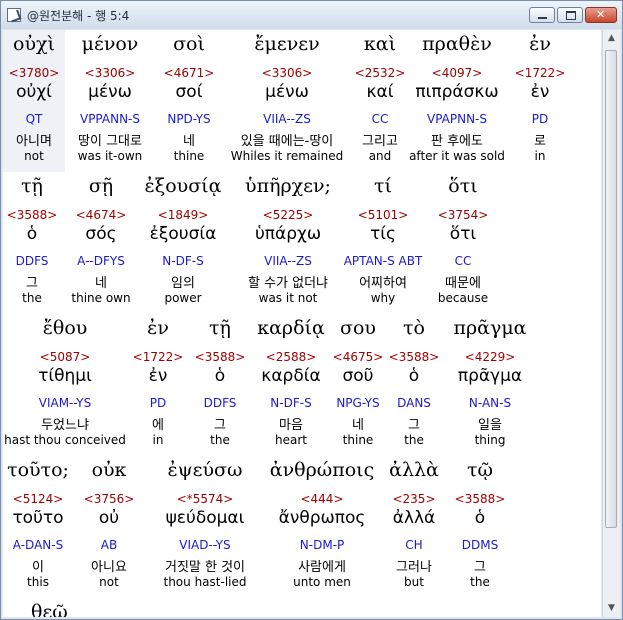  What do you see at coordinates (109, 545) in the screenshot?
I see `parsing-code: AB` at bounding box center [109, 545].